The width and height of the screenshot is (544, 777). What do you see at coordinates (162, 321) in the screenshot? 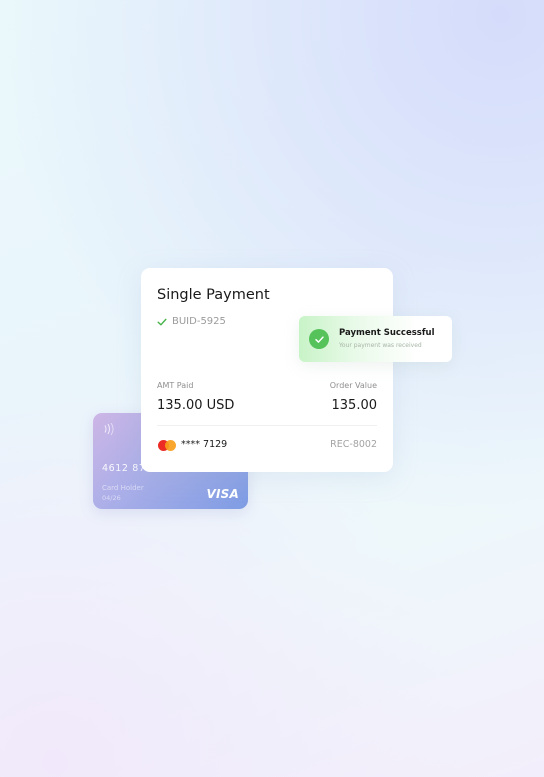
I see `check-icon` at bounding box center [162, 321].